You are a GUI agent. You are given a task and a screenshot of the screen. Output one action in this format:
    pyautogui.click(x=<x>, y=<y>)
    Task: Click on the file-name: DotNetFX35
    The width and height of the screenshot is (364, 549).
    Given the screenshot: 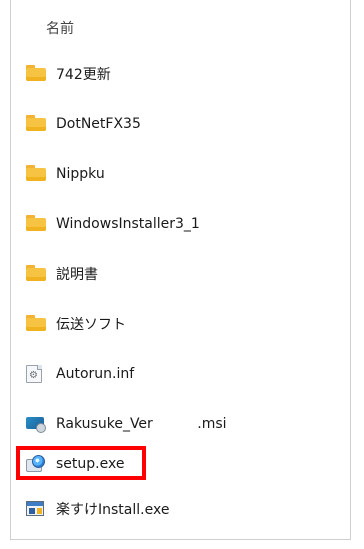 What is the action you would take?
    pyautogui.click(x=98, y=124)
    